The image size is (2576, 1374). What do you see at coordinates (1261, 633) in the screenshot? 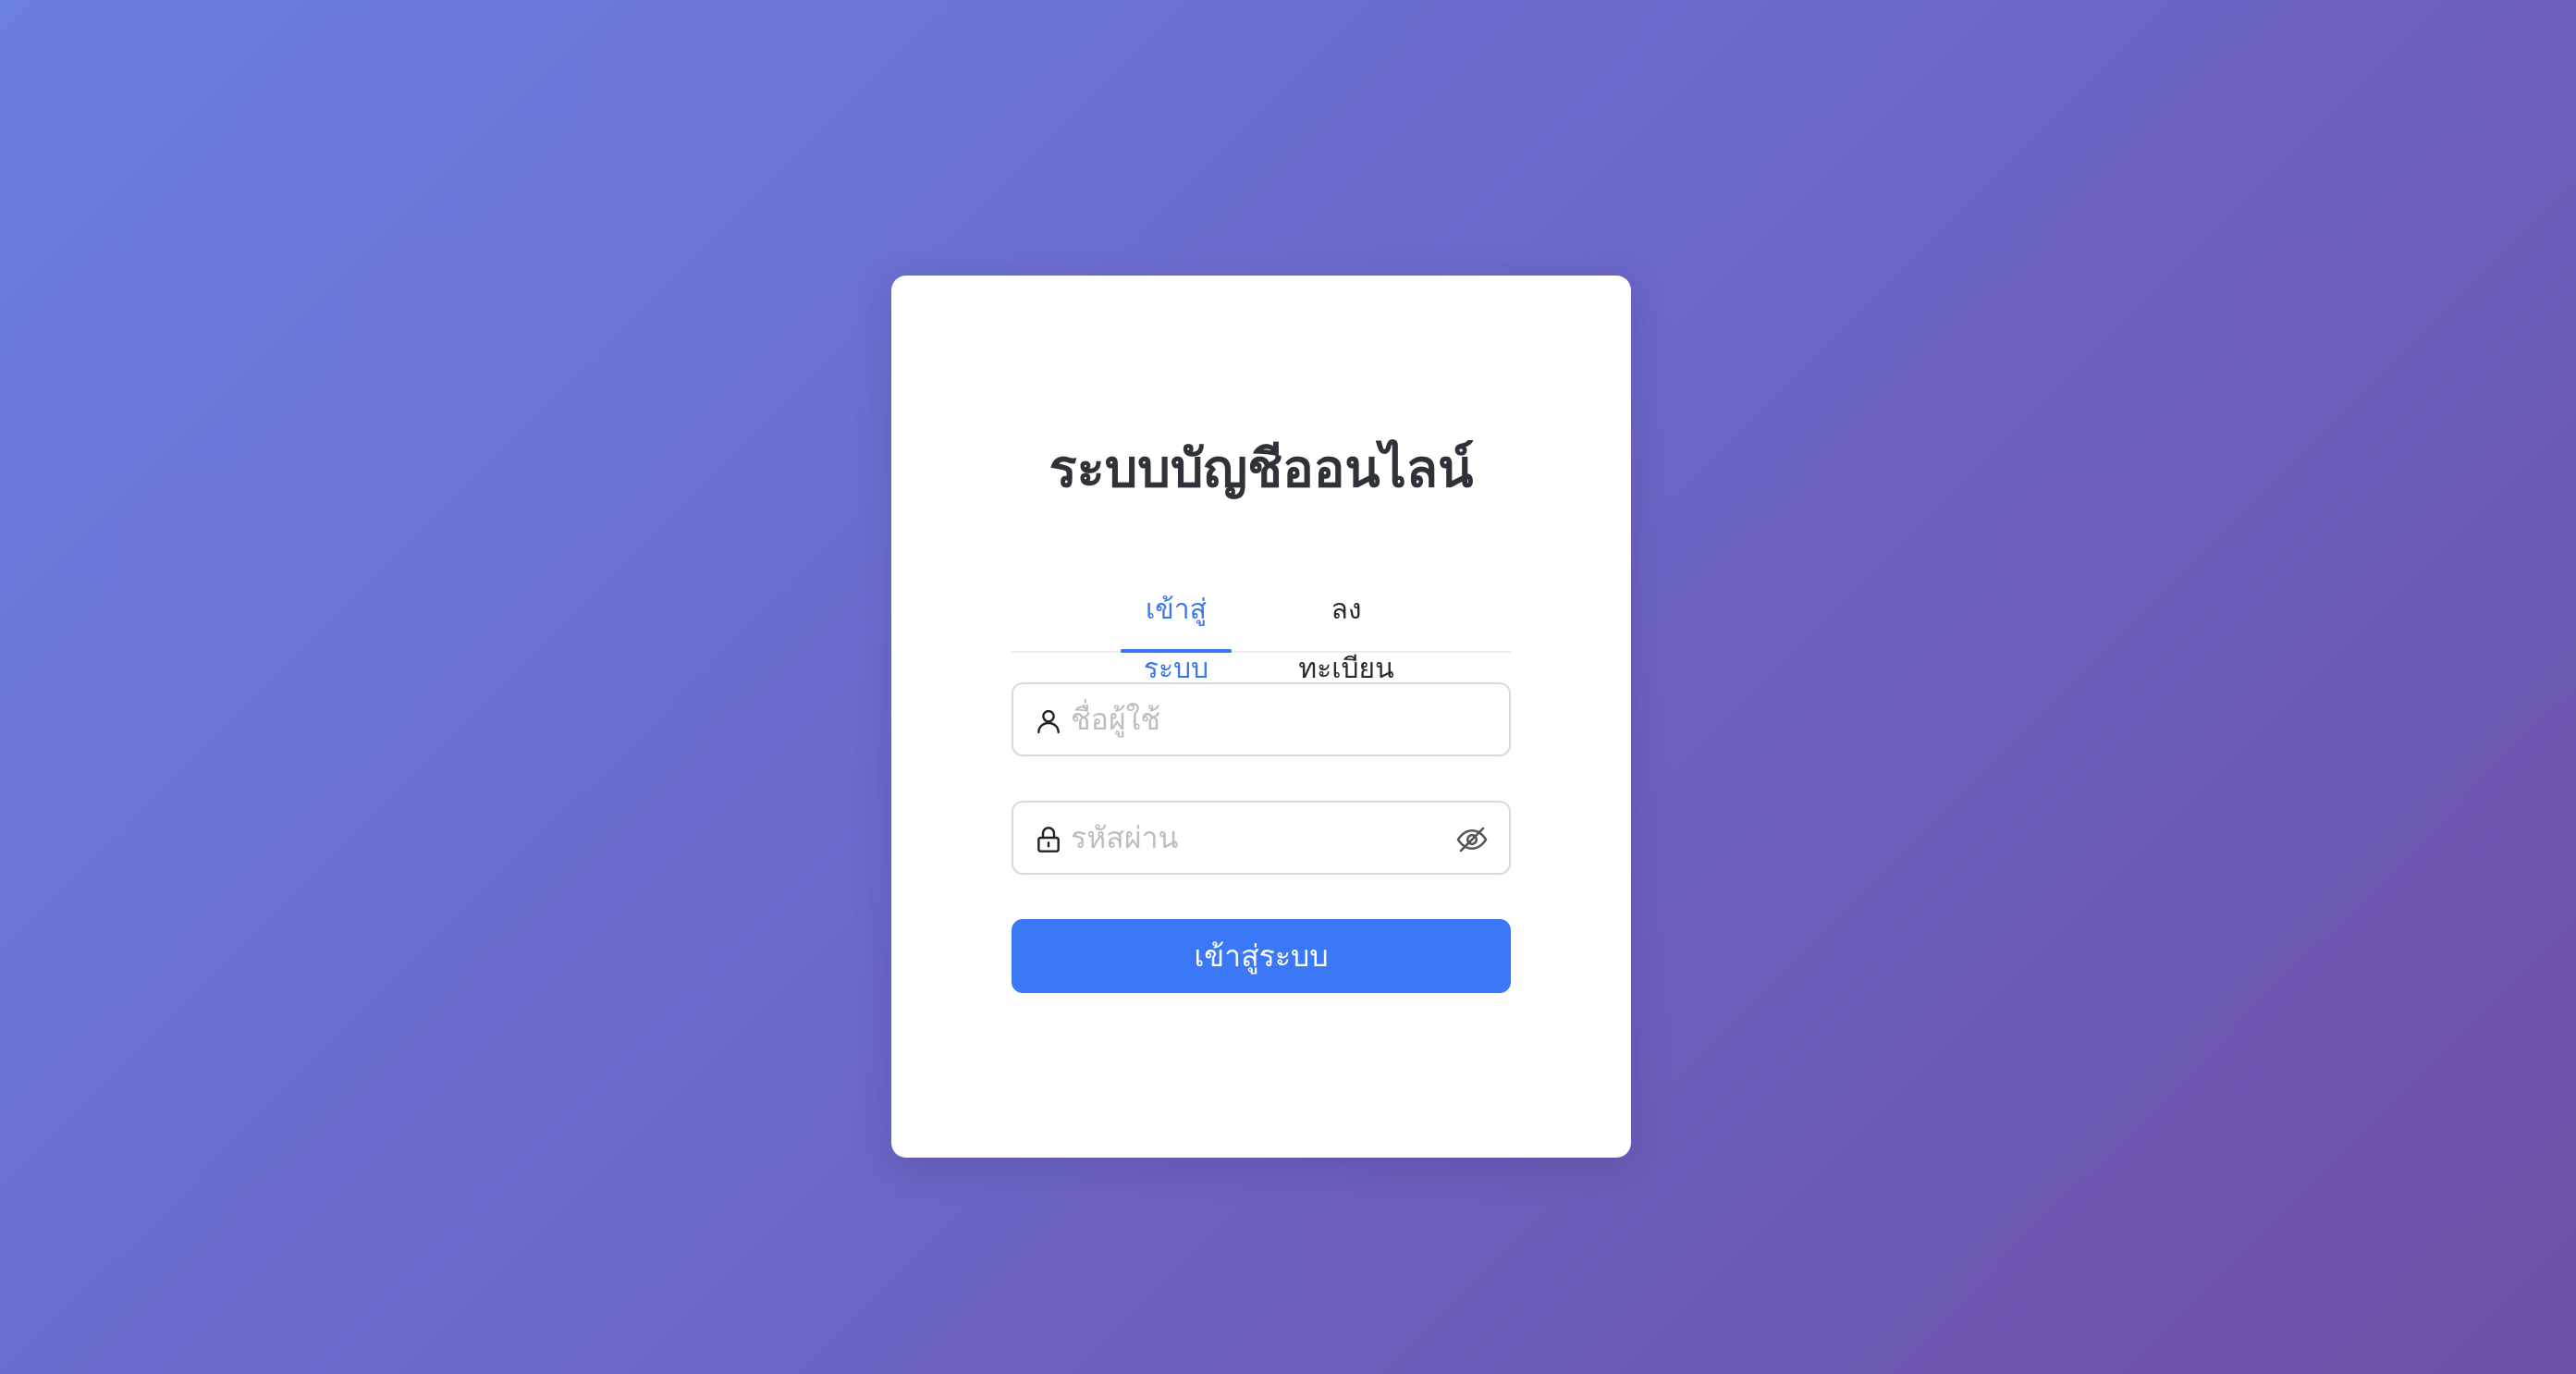
I see `auth-tabs: เข้าสู่ระบบ ลงทะเบียน` at bounding box center [1261, 633].